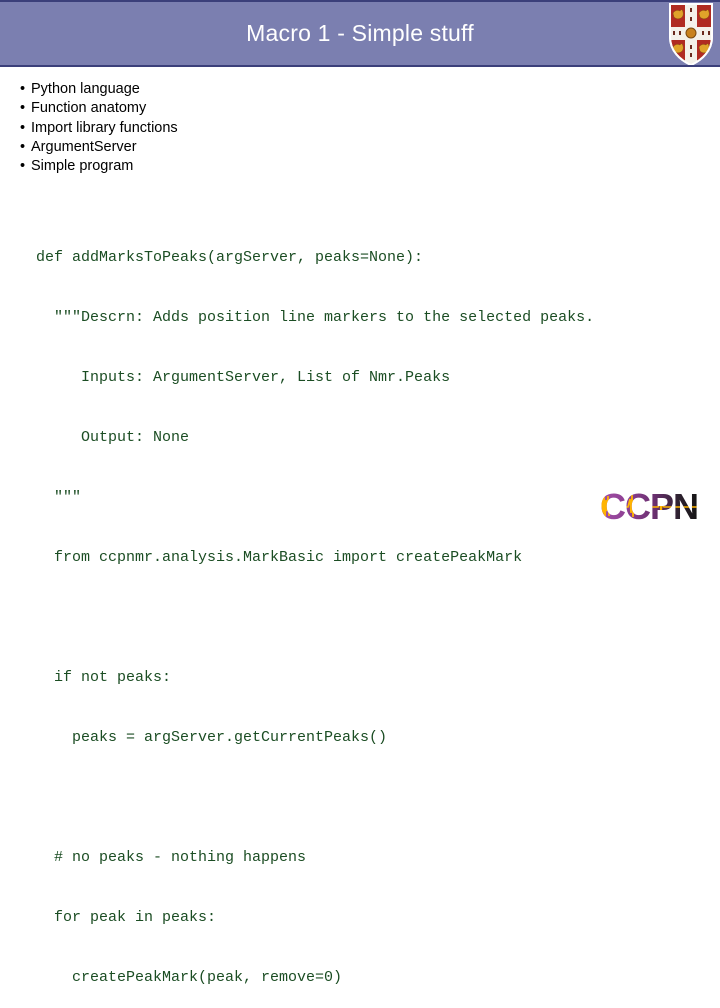 The image size is (720, 1008). What do you see at coordinates (189, 977) in the screenshot?
I see `code-line: createPeakMark(peak, remove=0)` at bounding box center [189, 977].